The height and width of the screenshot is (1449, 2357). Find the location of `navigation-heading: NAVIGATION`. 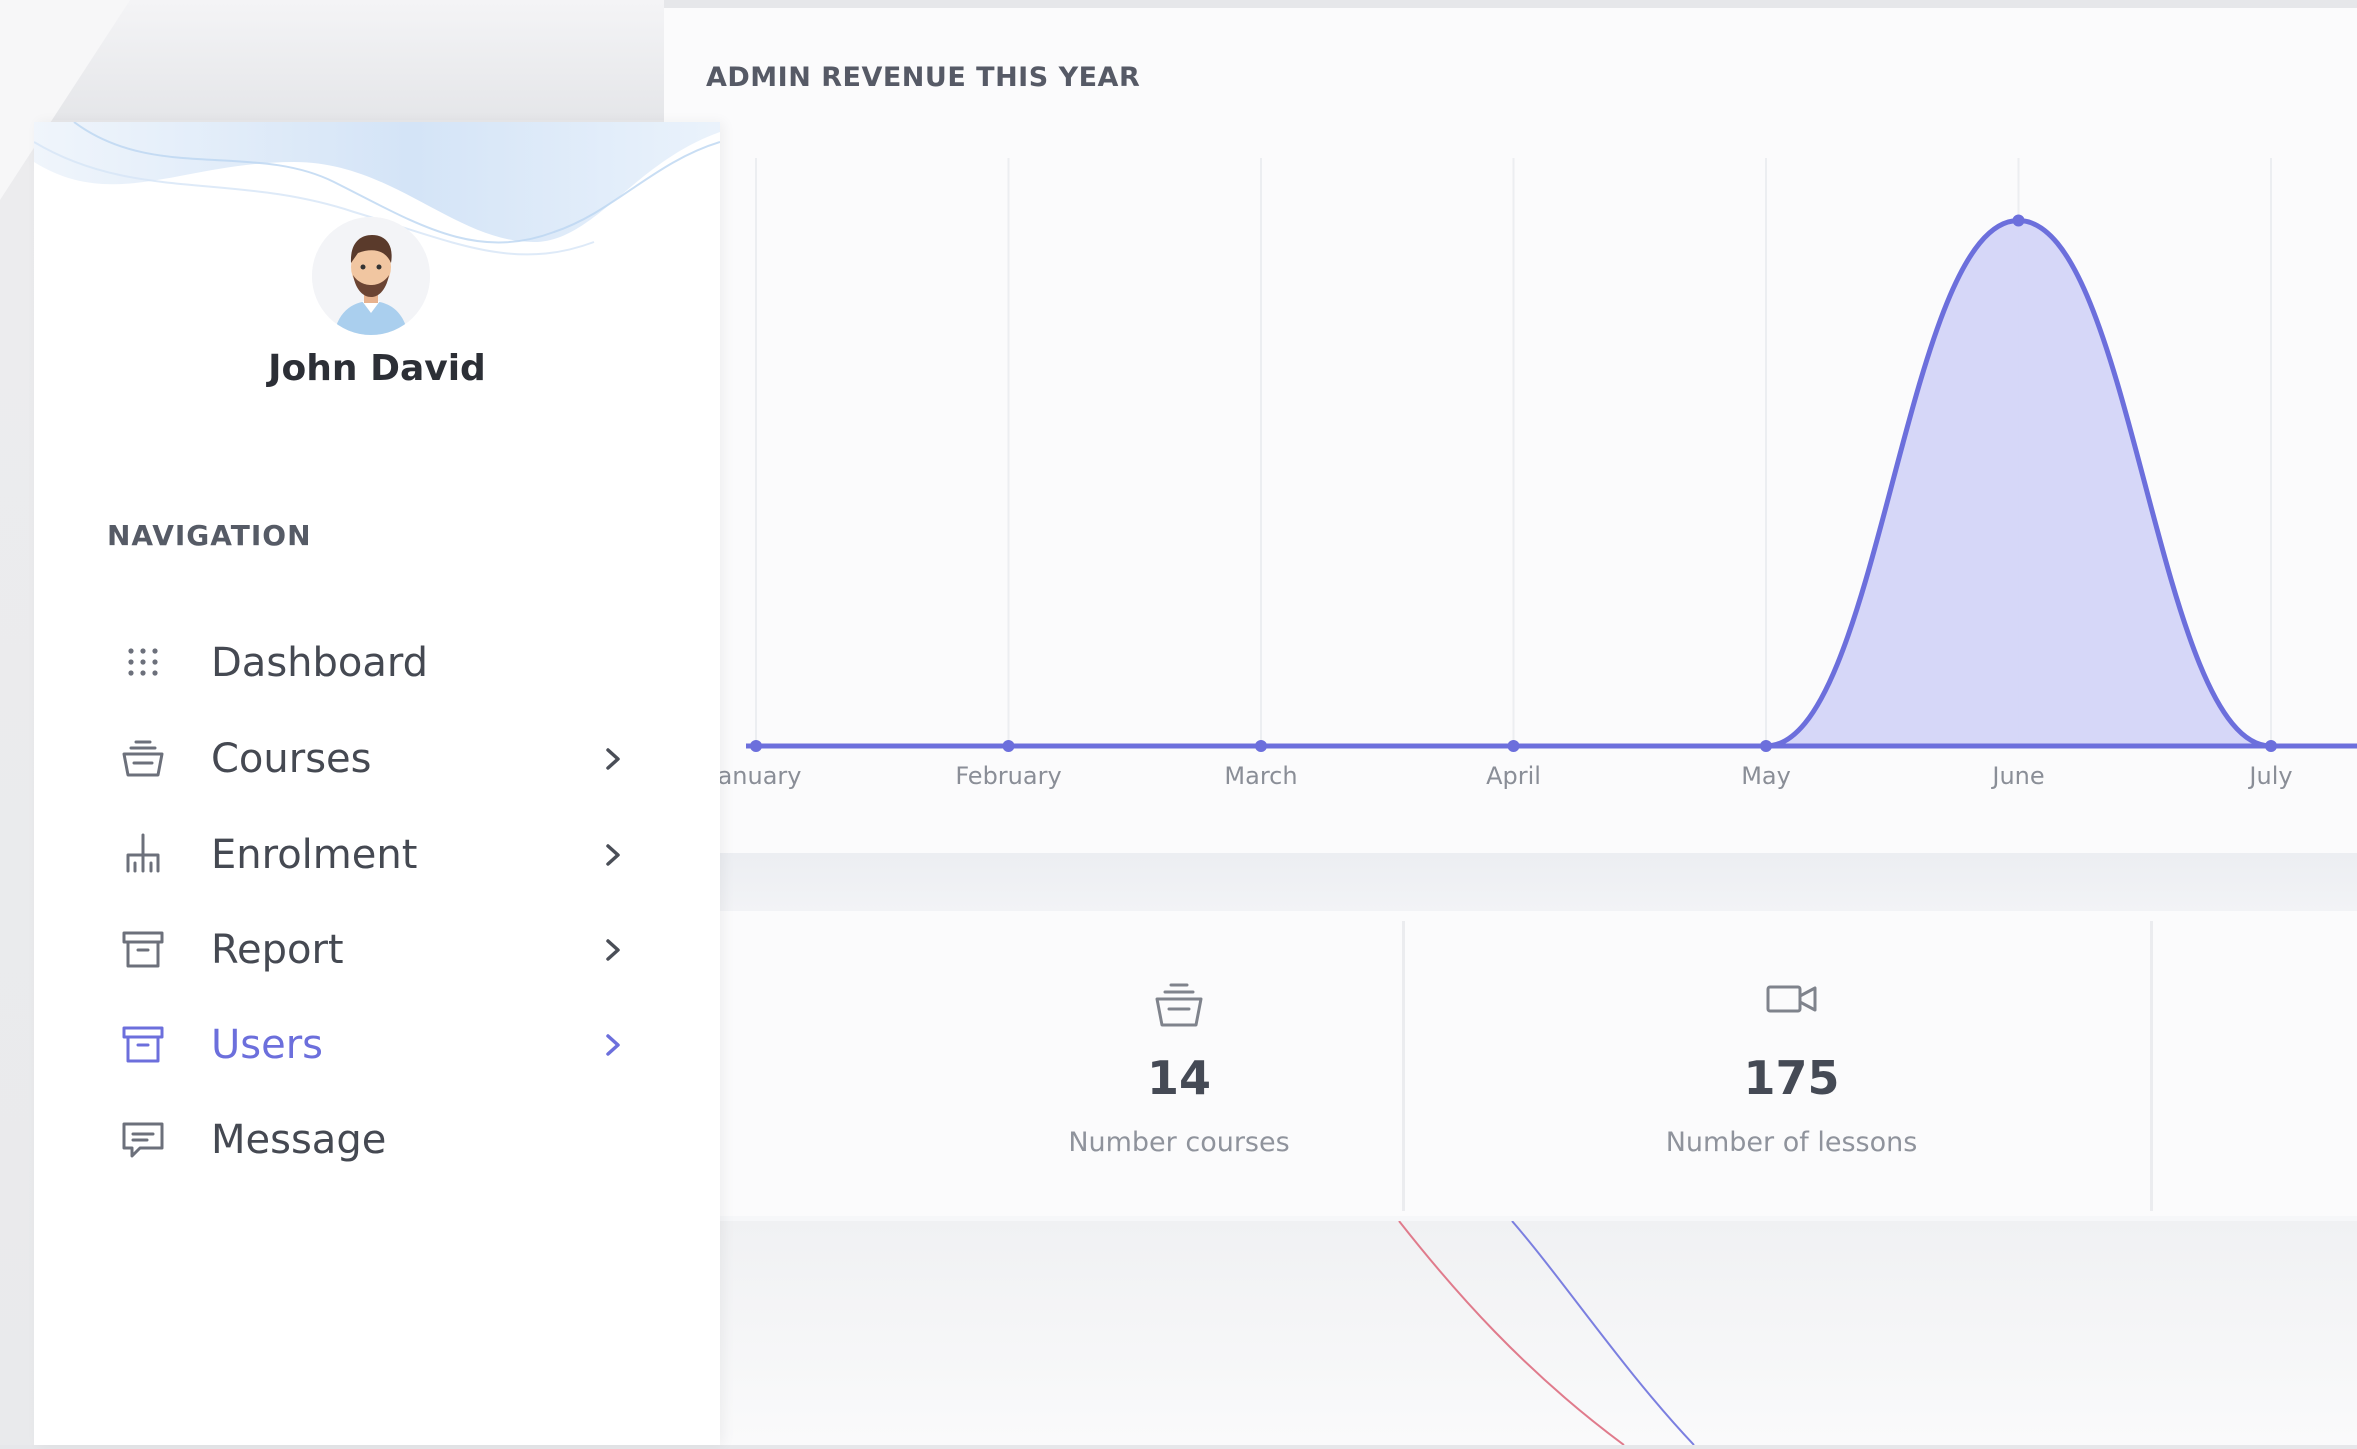

navigation-heading: NAVIGATION is located at coordinates (209, 535).